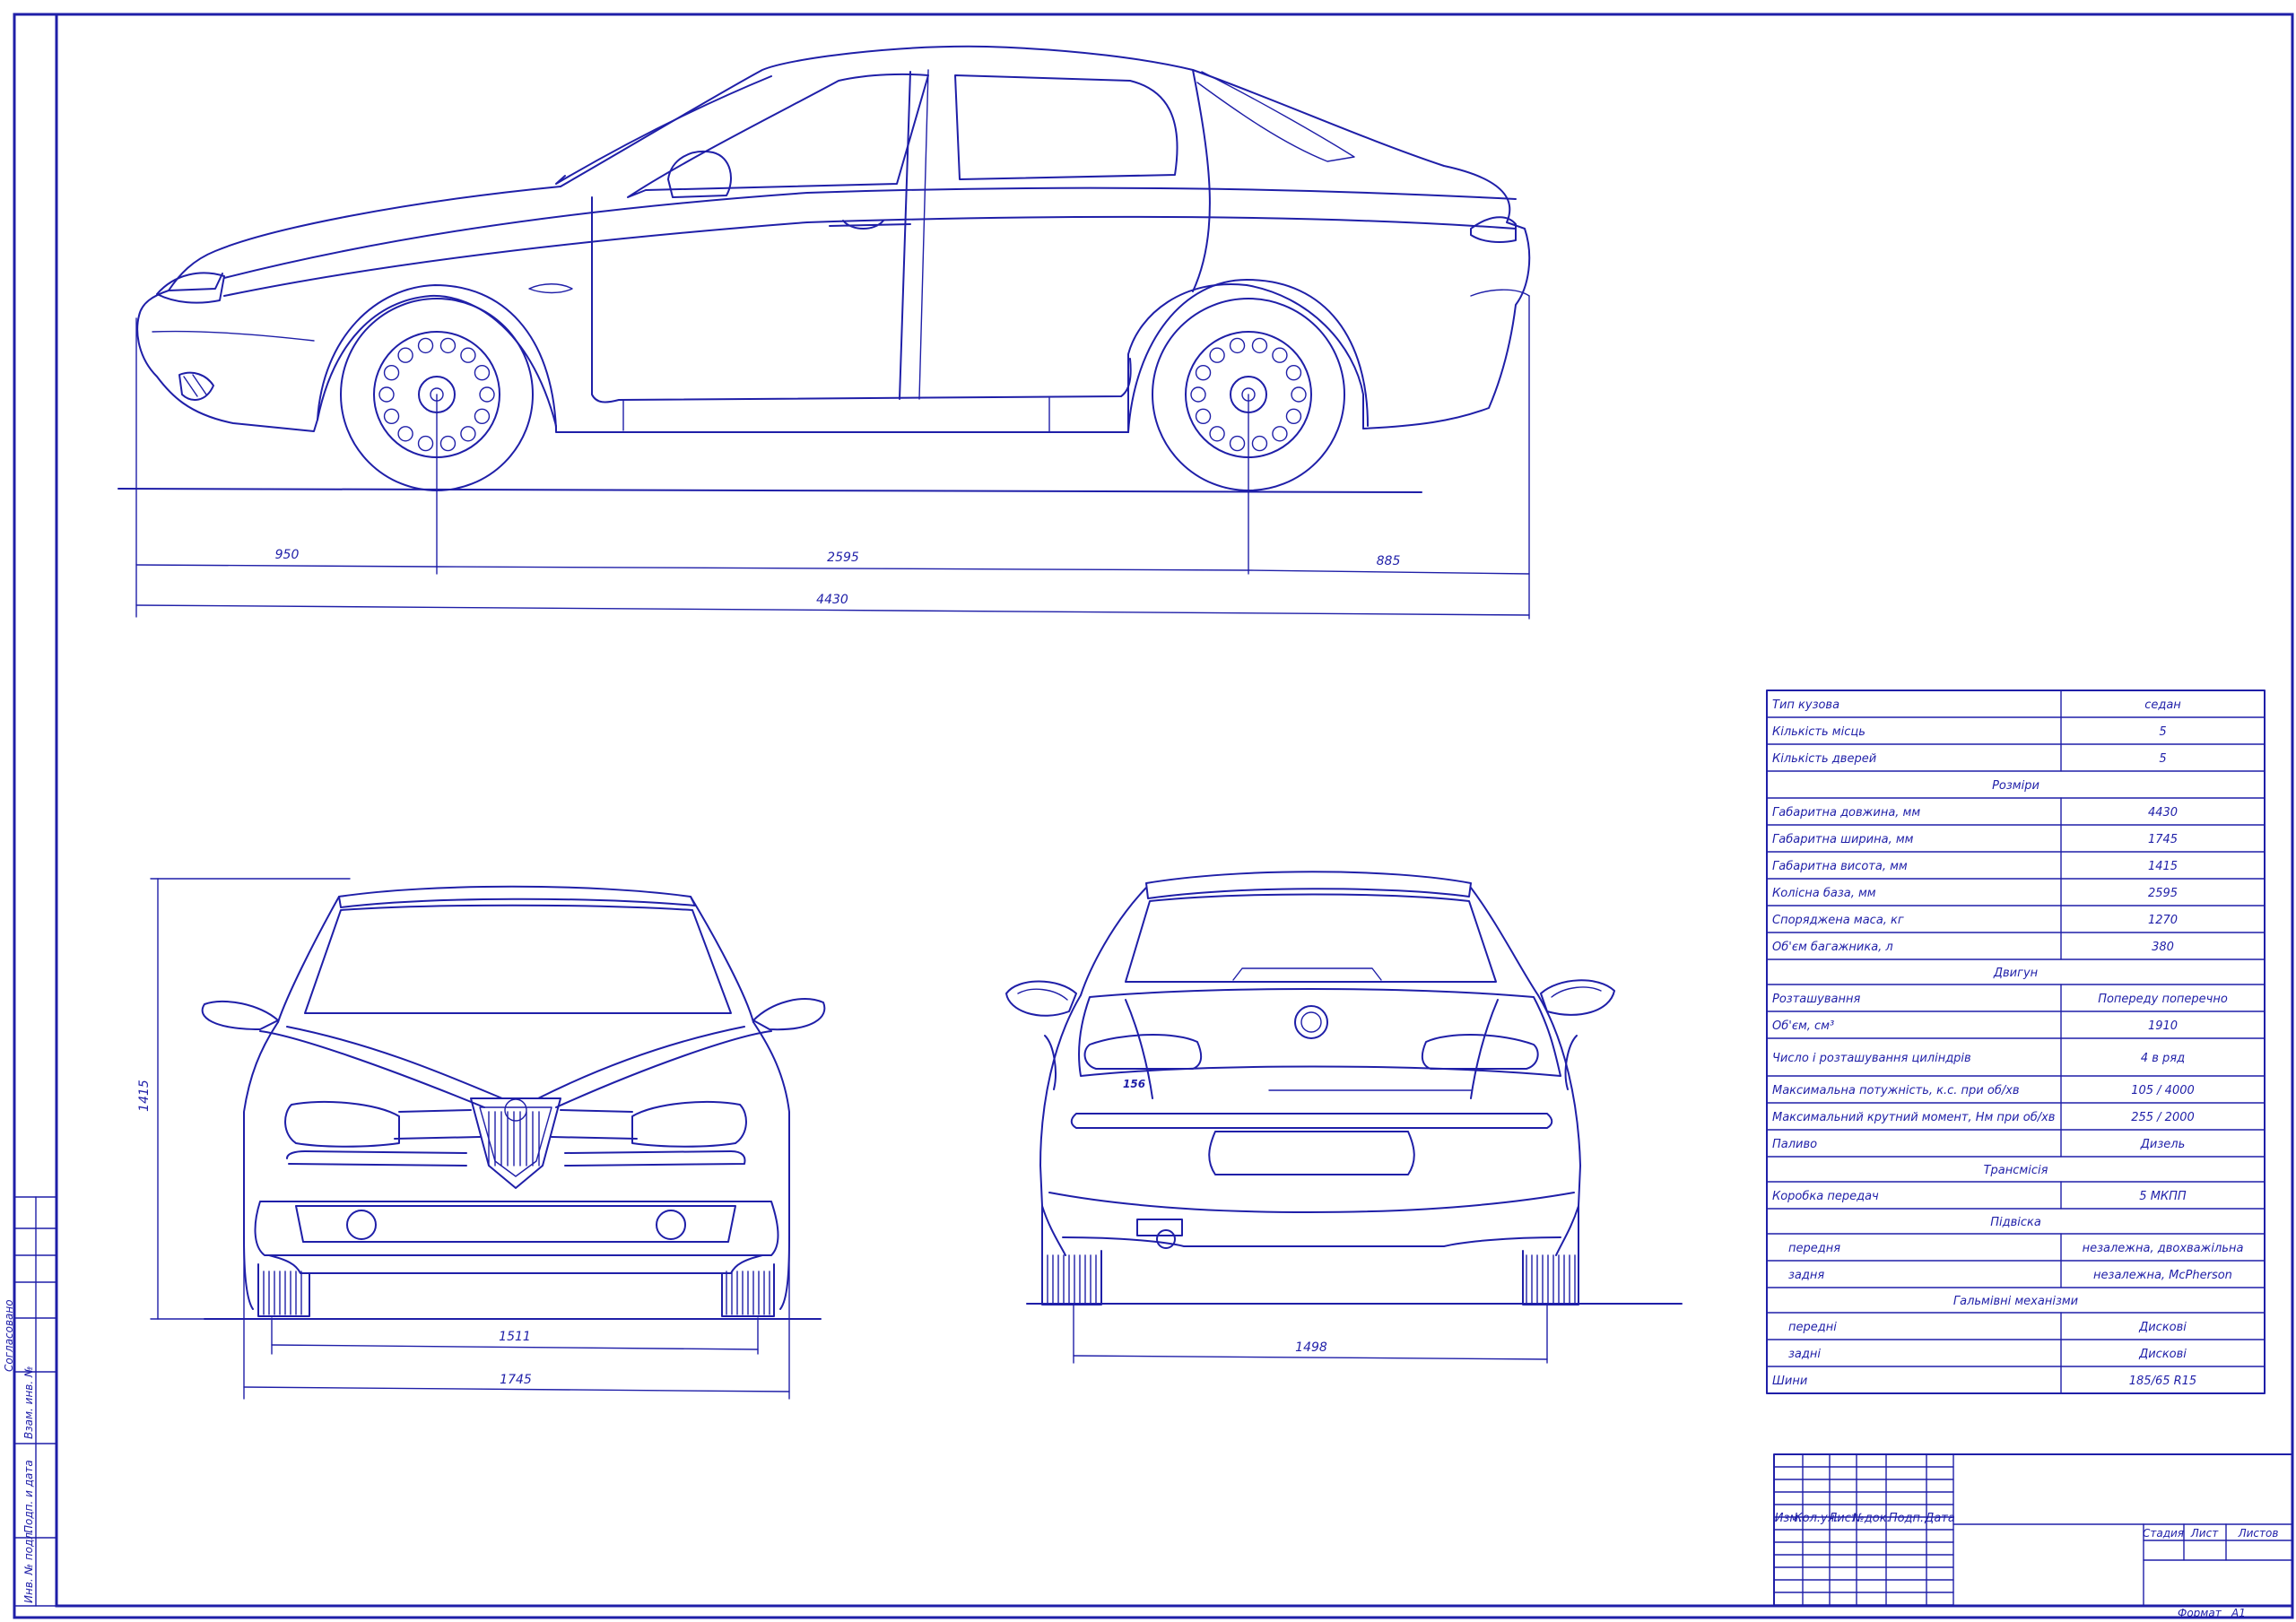 This screenshot has width=2296, height=1622. Describe the element at coordinates (1906, 1518) in the screenshot. I see `tb-col-label: Подп.` at that location.